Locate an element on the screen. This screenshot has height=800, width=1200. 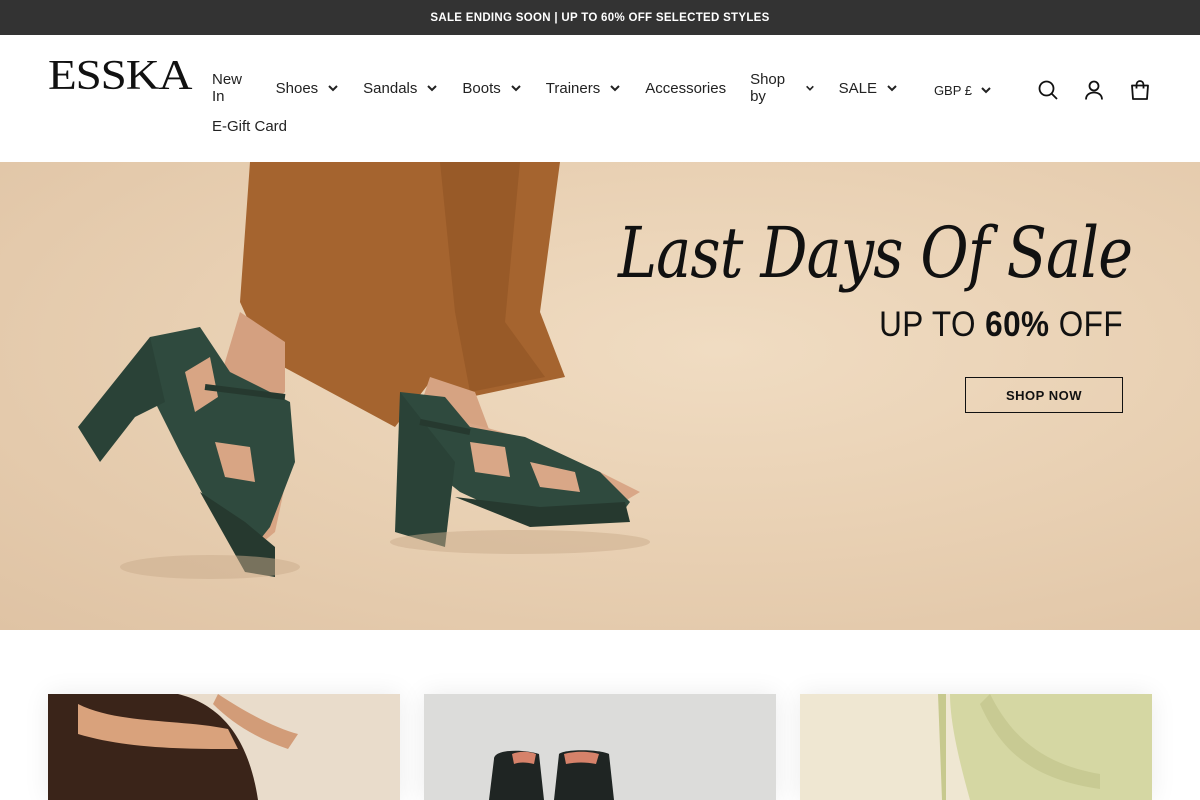
account-button is located at coordinates (1094, 90).